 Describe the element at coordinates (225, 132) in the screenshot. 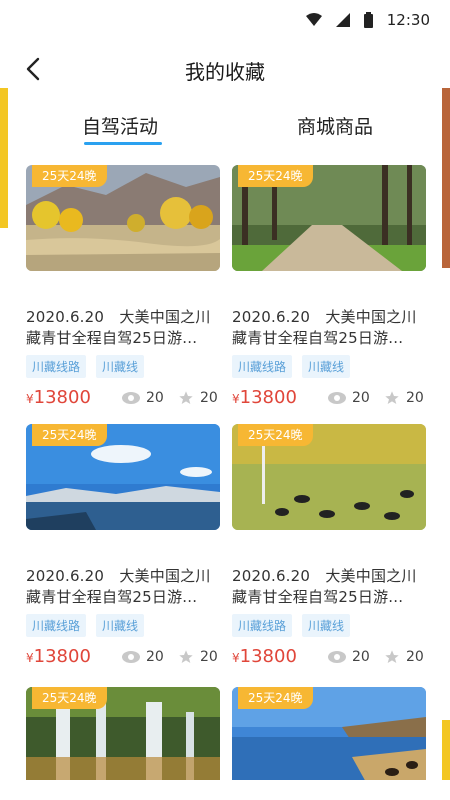

I see `tab-bar: 自驾活动 商城商品` at that location.